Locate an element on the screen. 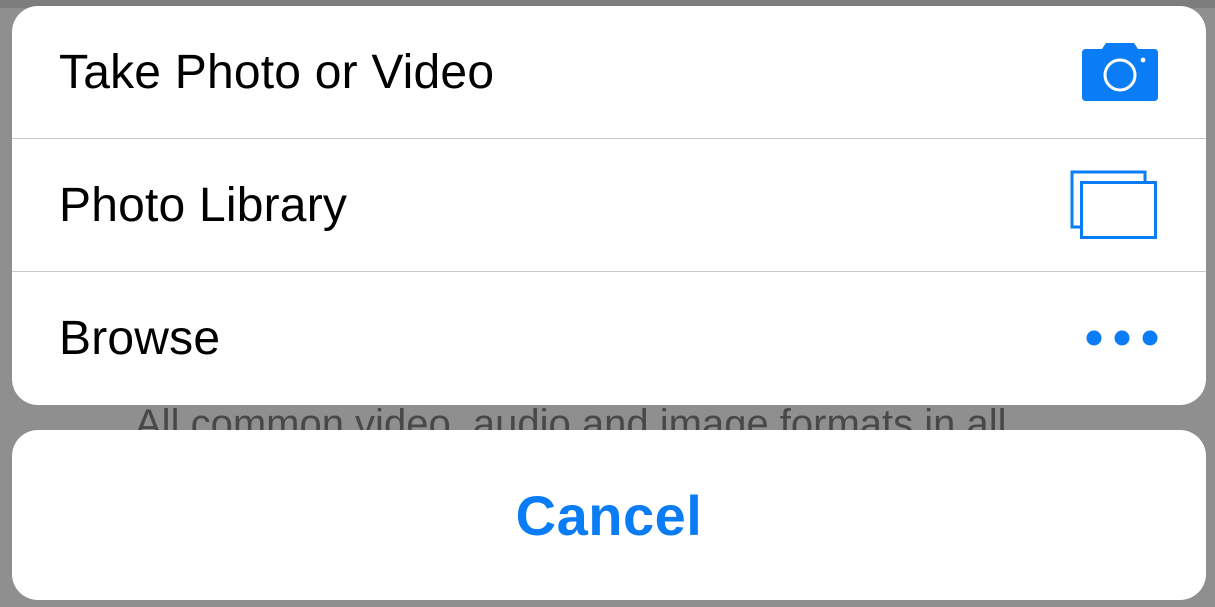 The height and width of the screenshot is (607, 1215). cancel-label: Cancel is located at coordinates (609, 515).